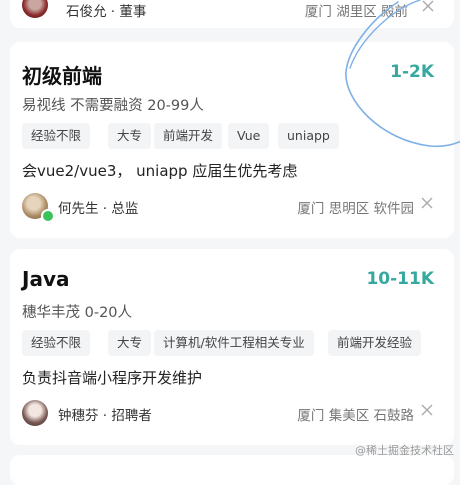 The image size is (460, 485). I want to click on job-footer: 钟穗芬 · 招聘者 厦门 集美区 石鼓路, so click(228, 413).